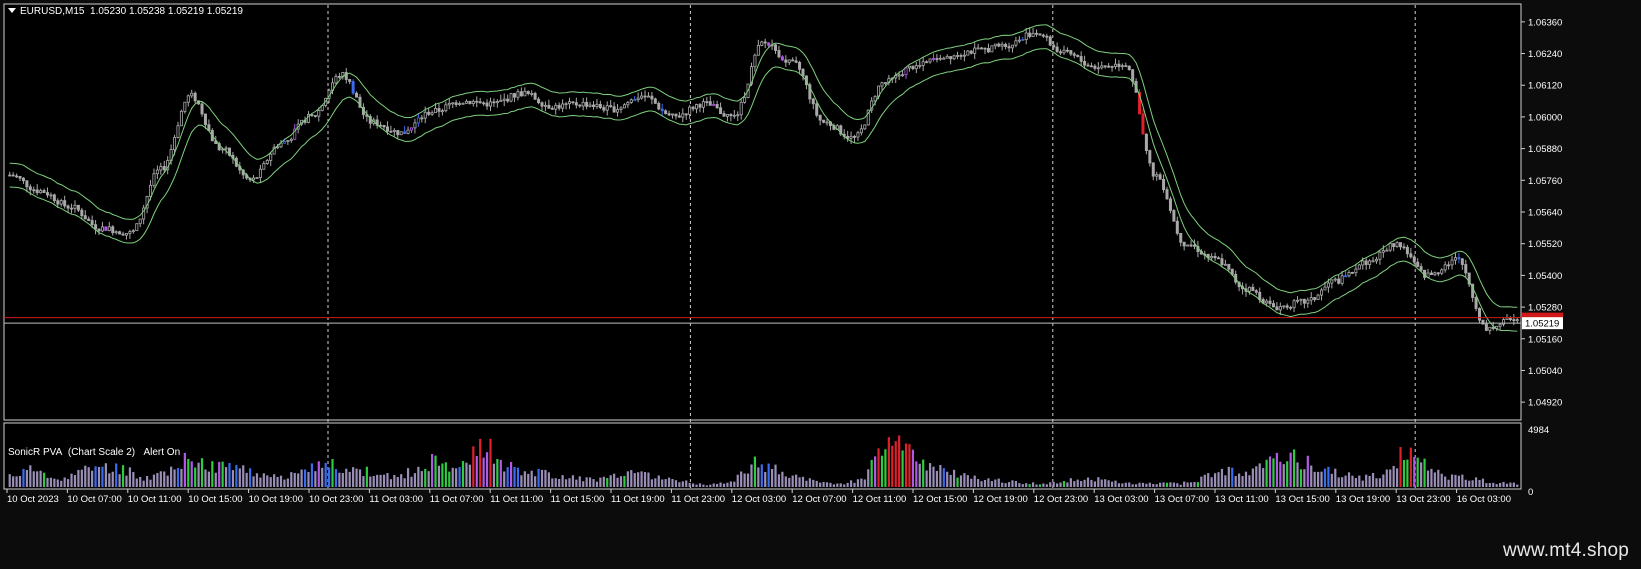  I want to click on current-price-label: 1.05219, so click(1542, 324).